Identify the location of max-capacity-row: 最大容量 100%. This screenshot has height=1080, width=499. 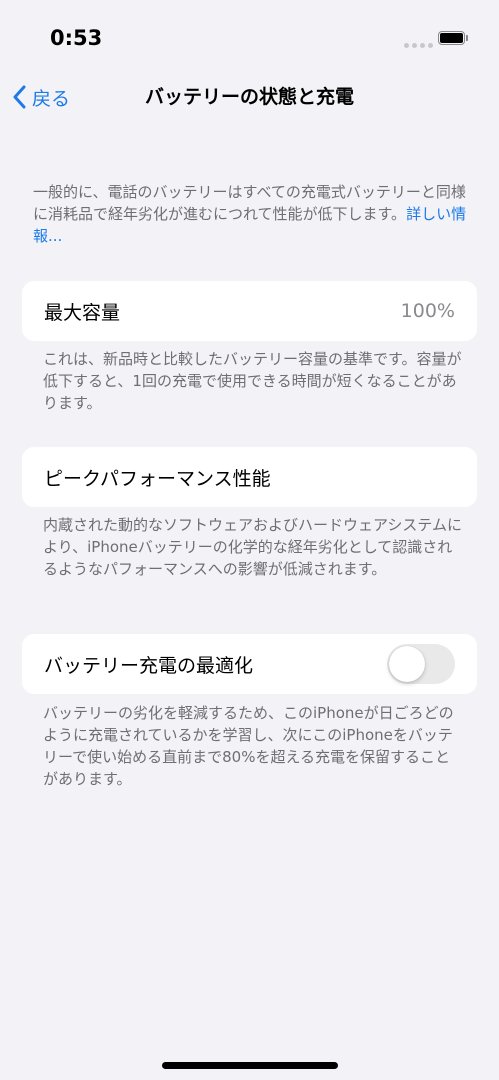
(249, 311).